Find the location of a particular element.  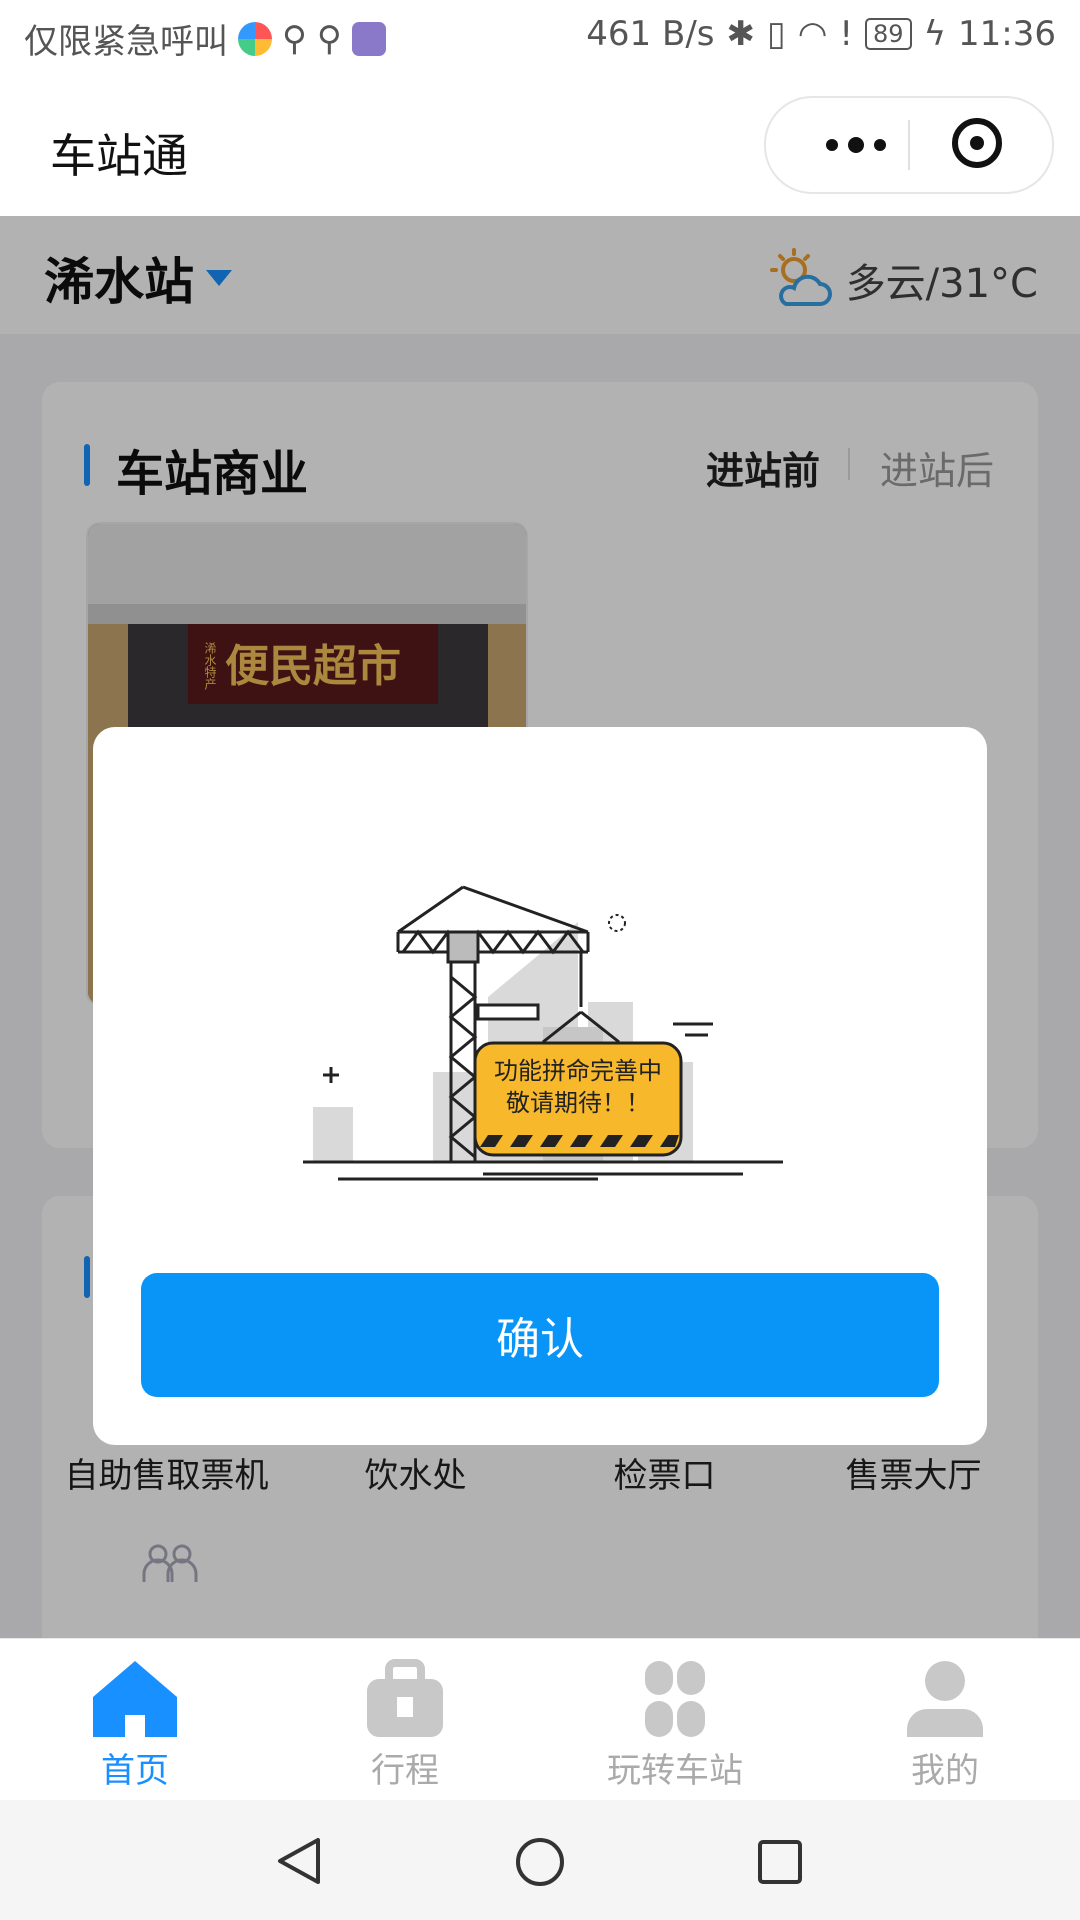

dialog-message-line2: 敬请期待！！ is located at coordinates (578, 1103).